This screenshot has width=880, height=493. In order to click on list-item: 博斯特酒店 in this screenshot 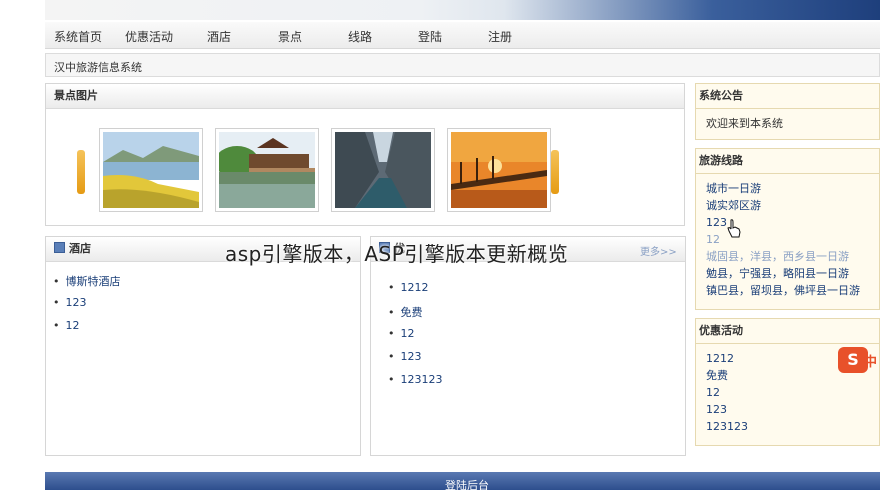, I will do `click(87, 284)`.